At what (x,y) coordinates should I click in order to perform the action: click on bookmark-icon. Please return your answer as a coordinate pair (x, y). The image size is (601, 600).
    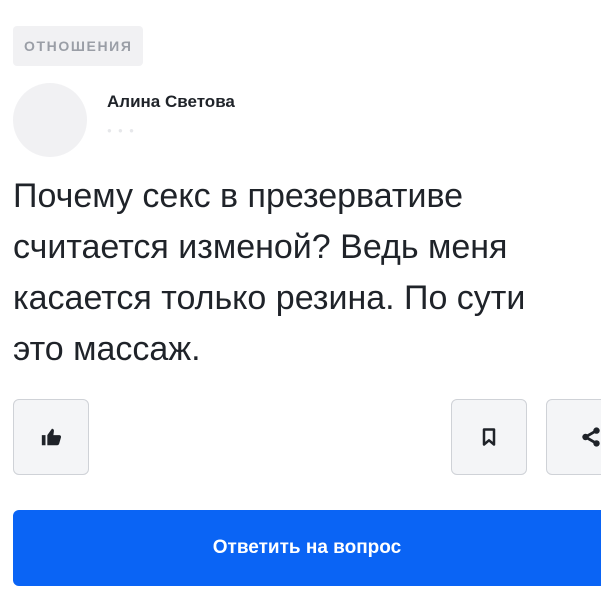
    Looking at the image, I should click on (489, 437).